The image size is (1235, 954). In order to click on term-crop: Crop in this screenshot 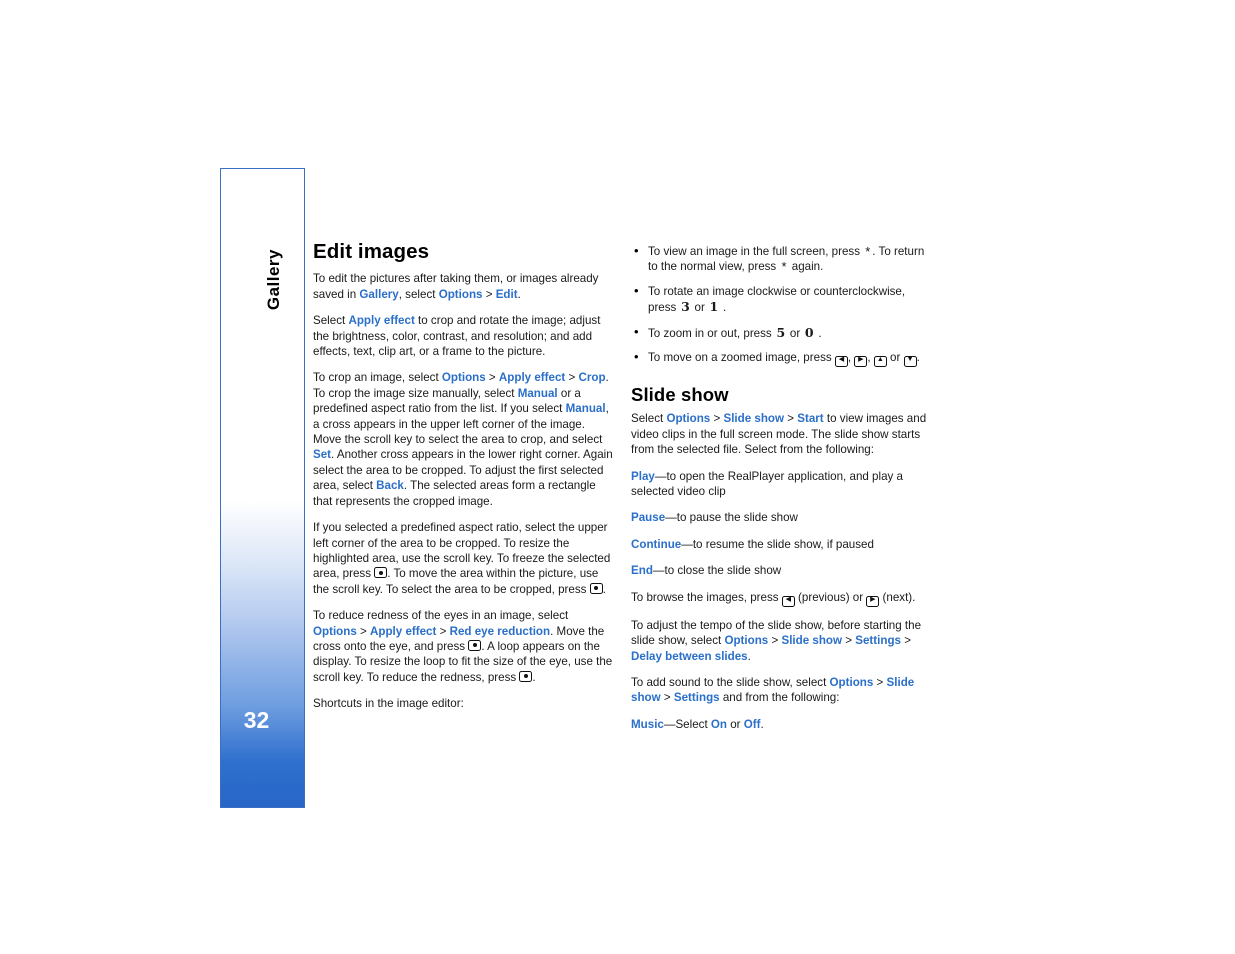, I will do `click(592, 378)`.